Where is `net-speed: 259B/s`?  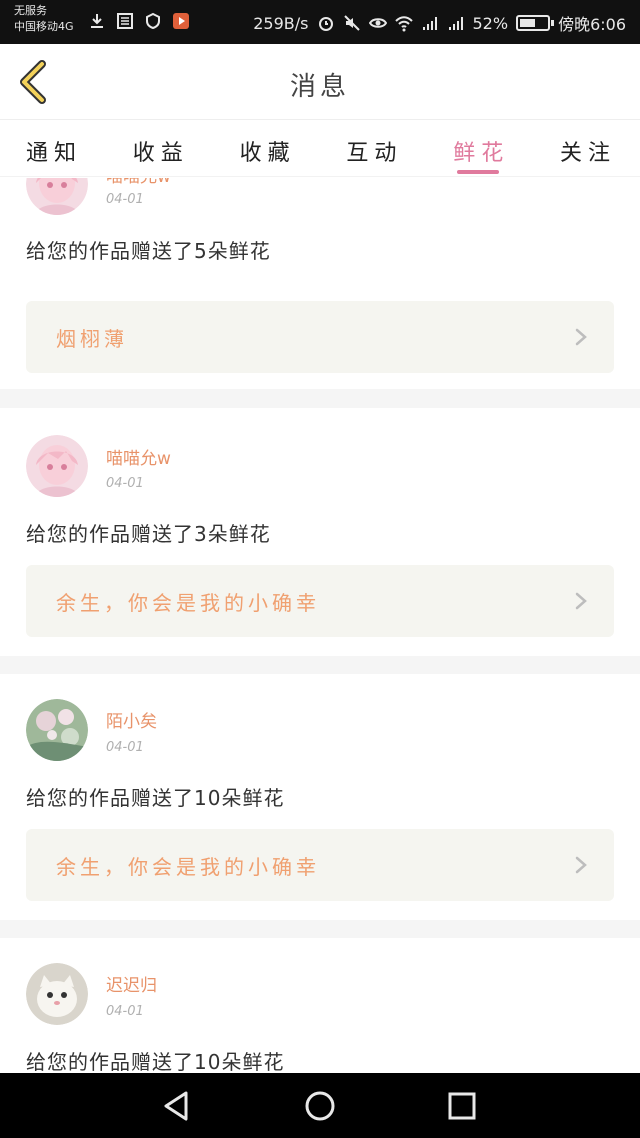
net-speed: 259B/s is located at coordinates (281, 23).